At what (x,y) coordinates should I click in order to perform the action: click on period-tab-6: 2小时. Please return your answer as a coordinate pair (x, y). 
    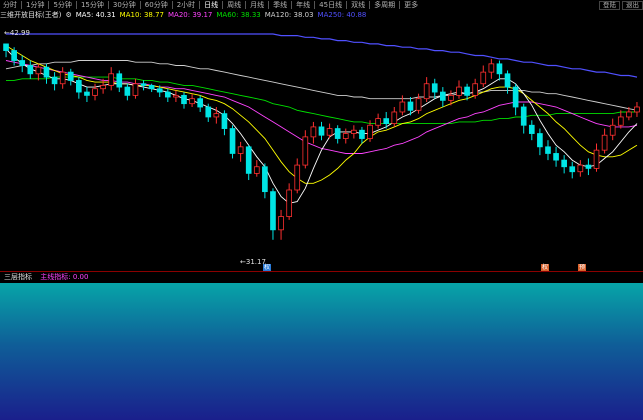
    Looking at the image, I should click on (186, 5).